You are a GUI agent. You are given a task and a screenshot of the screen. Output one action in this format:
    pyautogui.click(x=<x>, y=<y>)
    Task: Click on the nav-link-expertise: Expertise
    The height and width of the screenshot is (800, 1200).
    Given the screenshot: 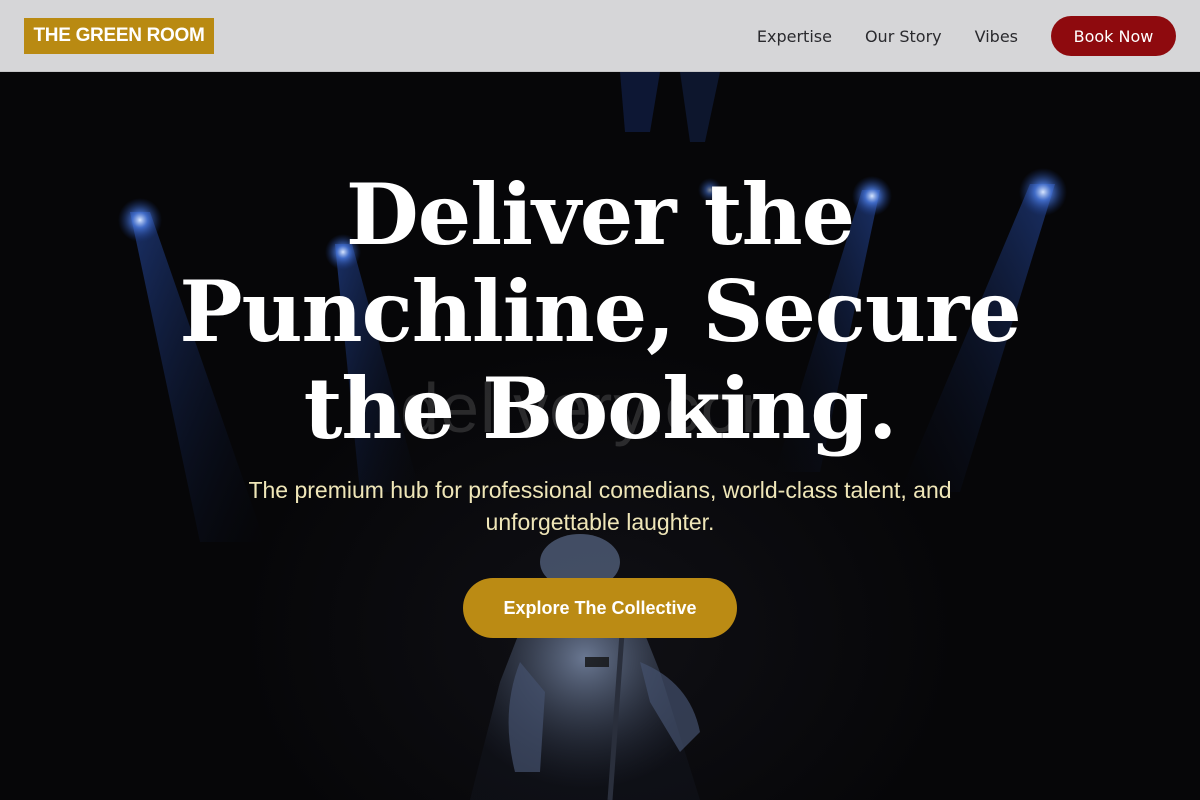 What is the action you would take?
    pyautogui.click(x=794, y=36)
    